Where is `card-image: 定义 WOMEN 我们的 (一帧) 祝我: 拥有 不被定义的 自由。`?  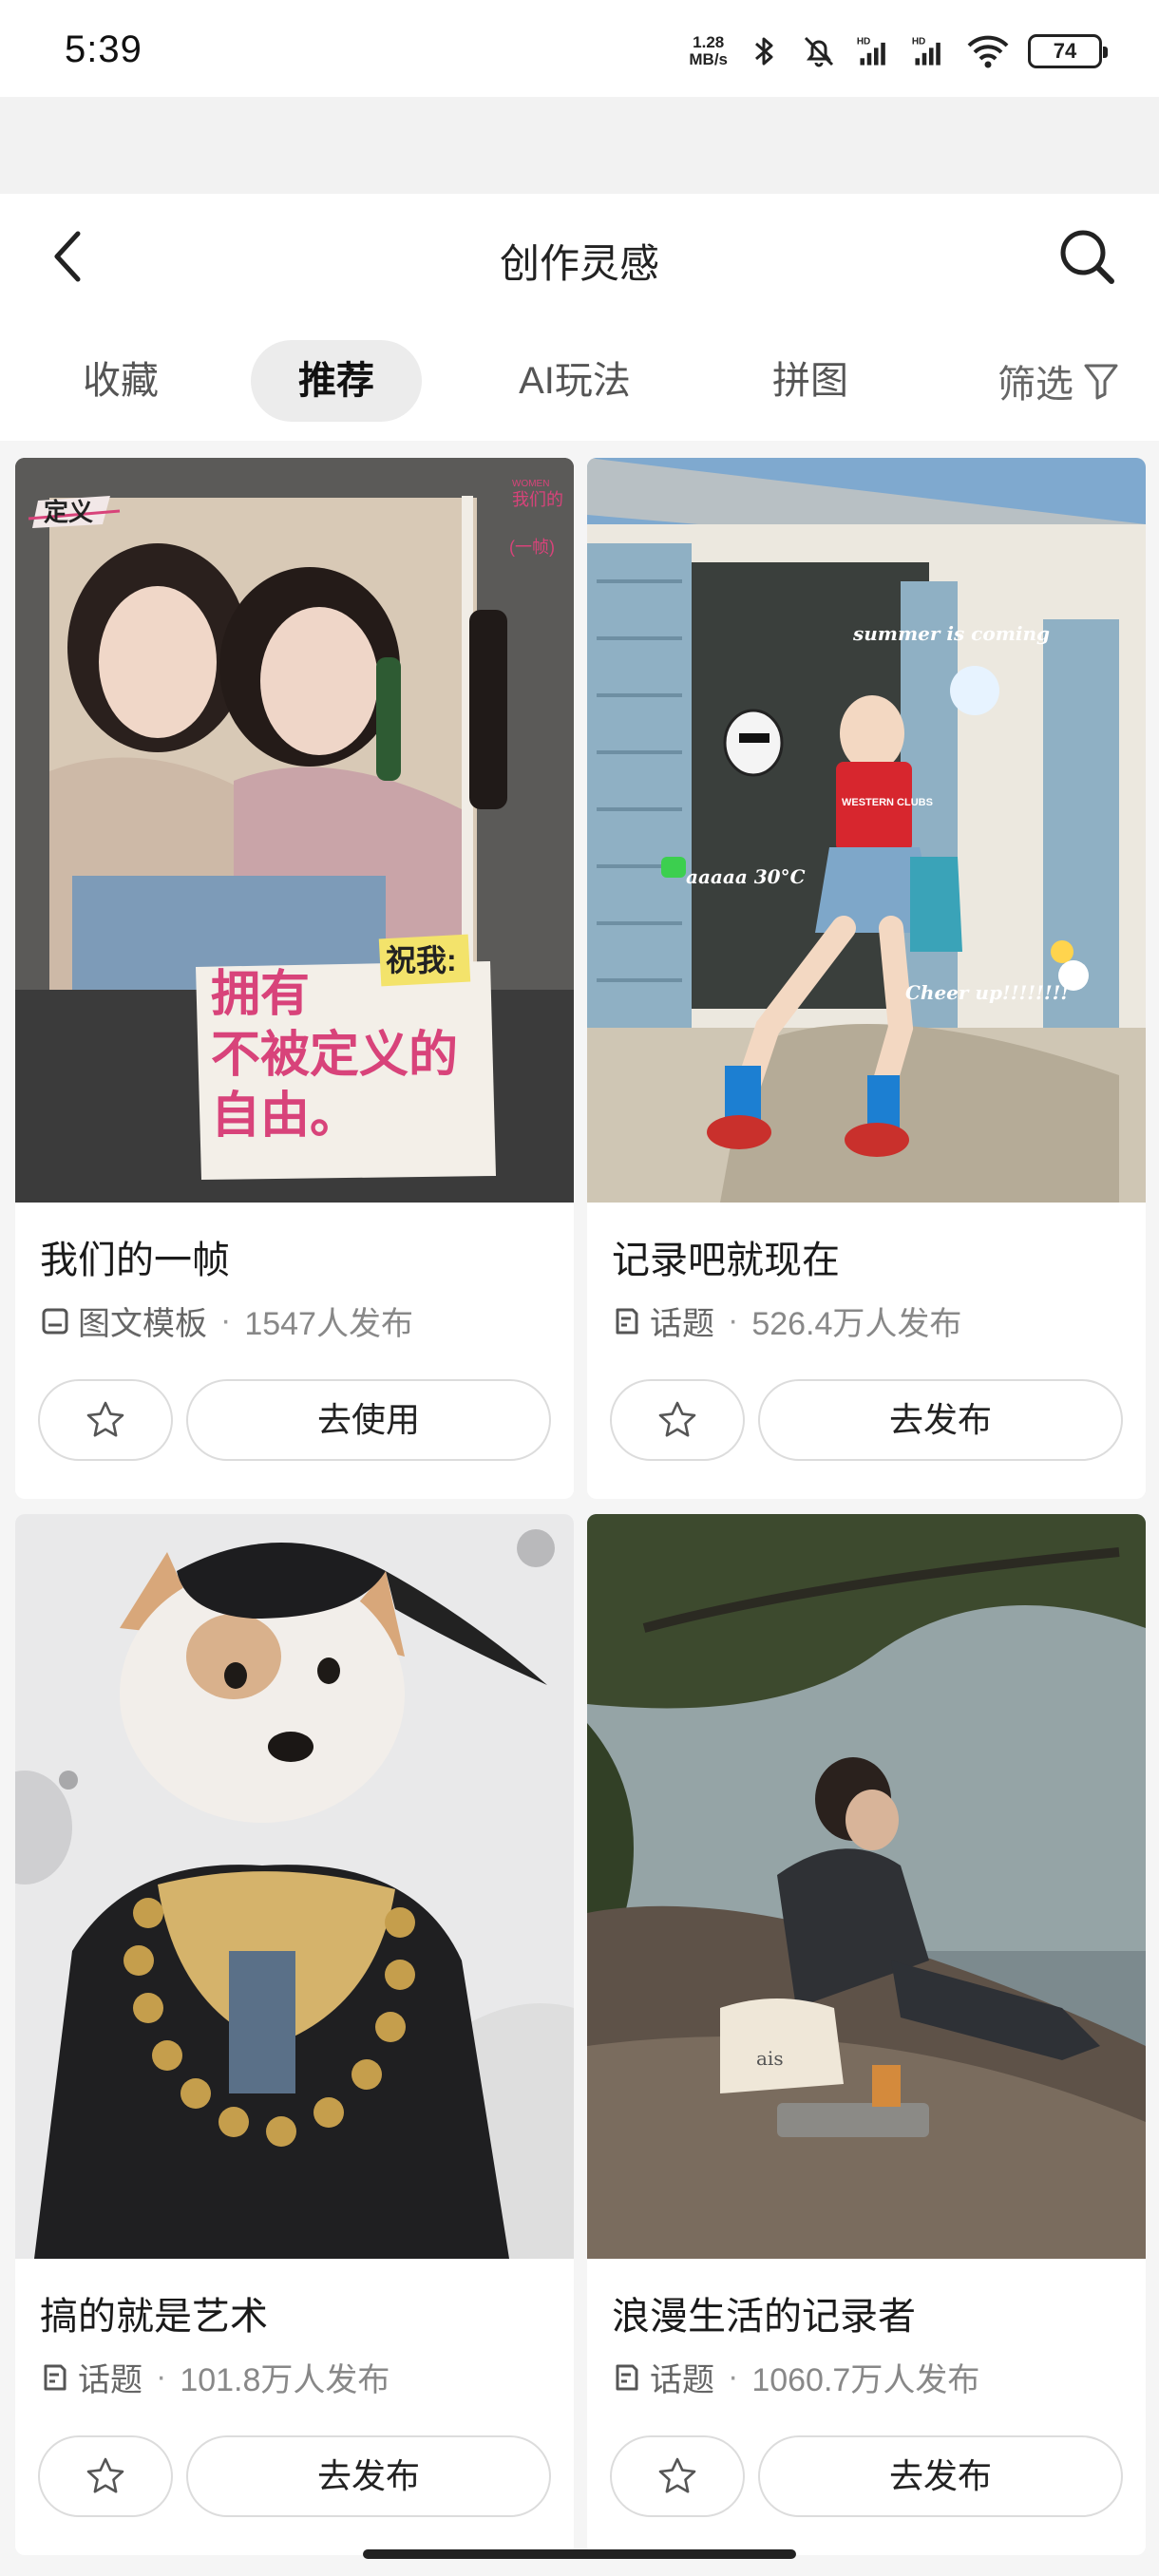
card-image: 定义 WOMEN 我们的 (一帧) 祝我: 拥有 不被定义的 自由。 is located at coordinates (294, 830).